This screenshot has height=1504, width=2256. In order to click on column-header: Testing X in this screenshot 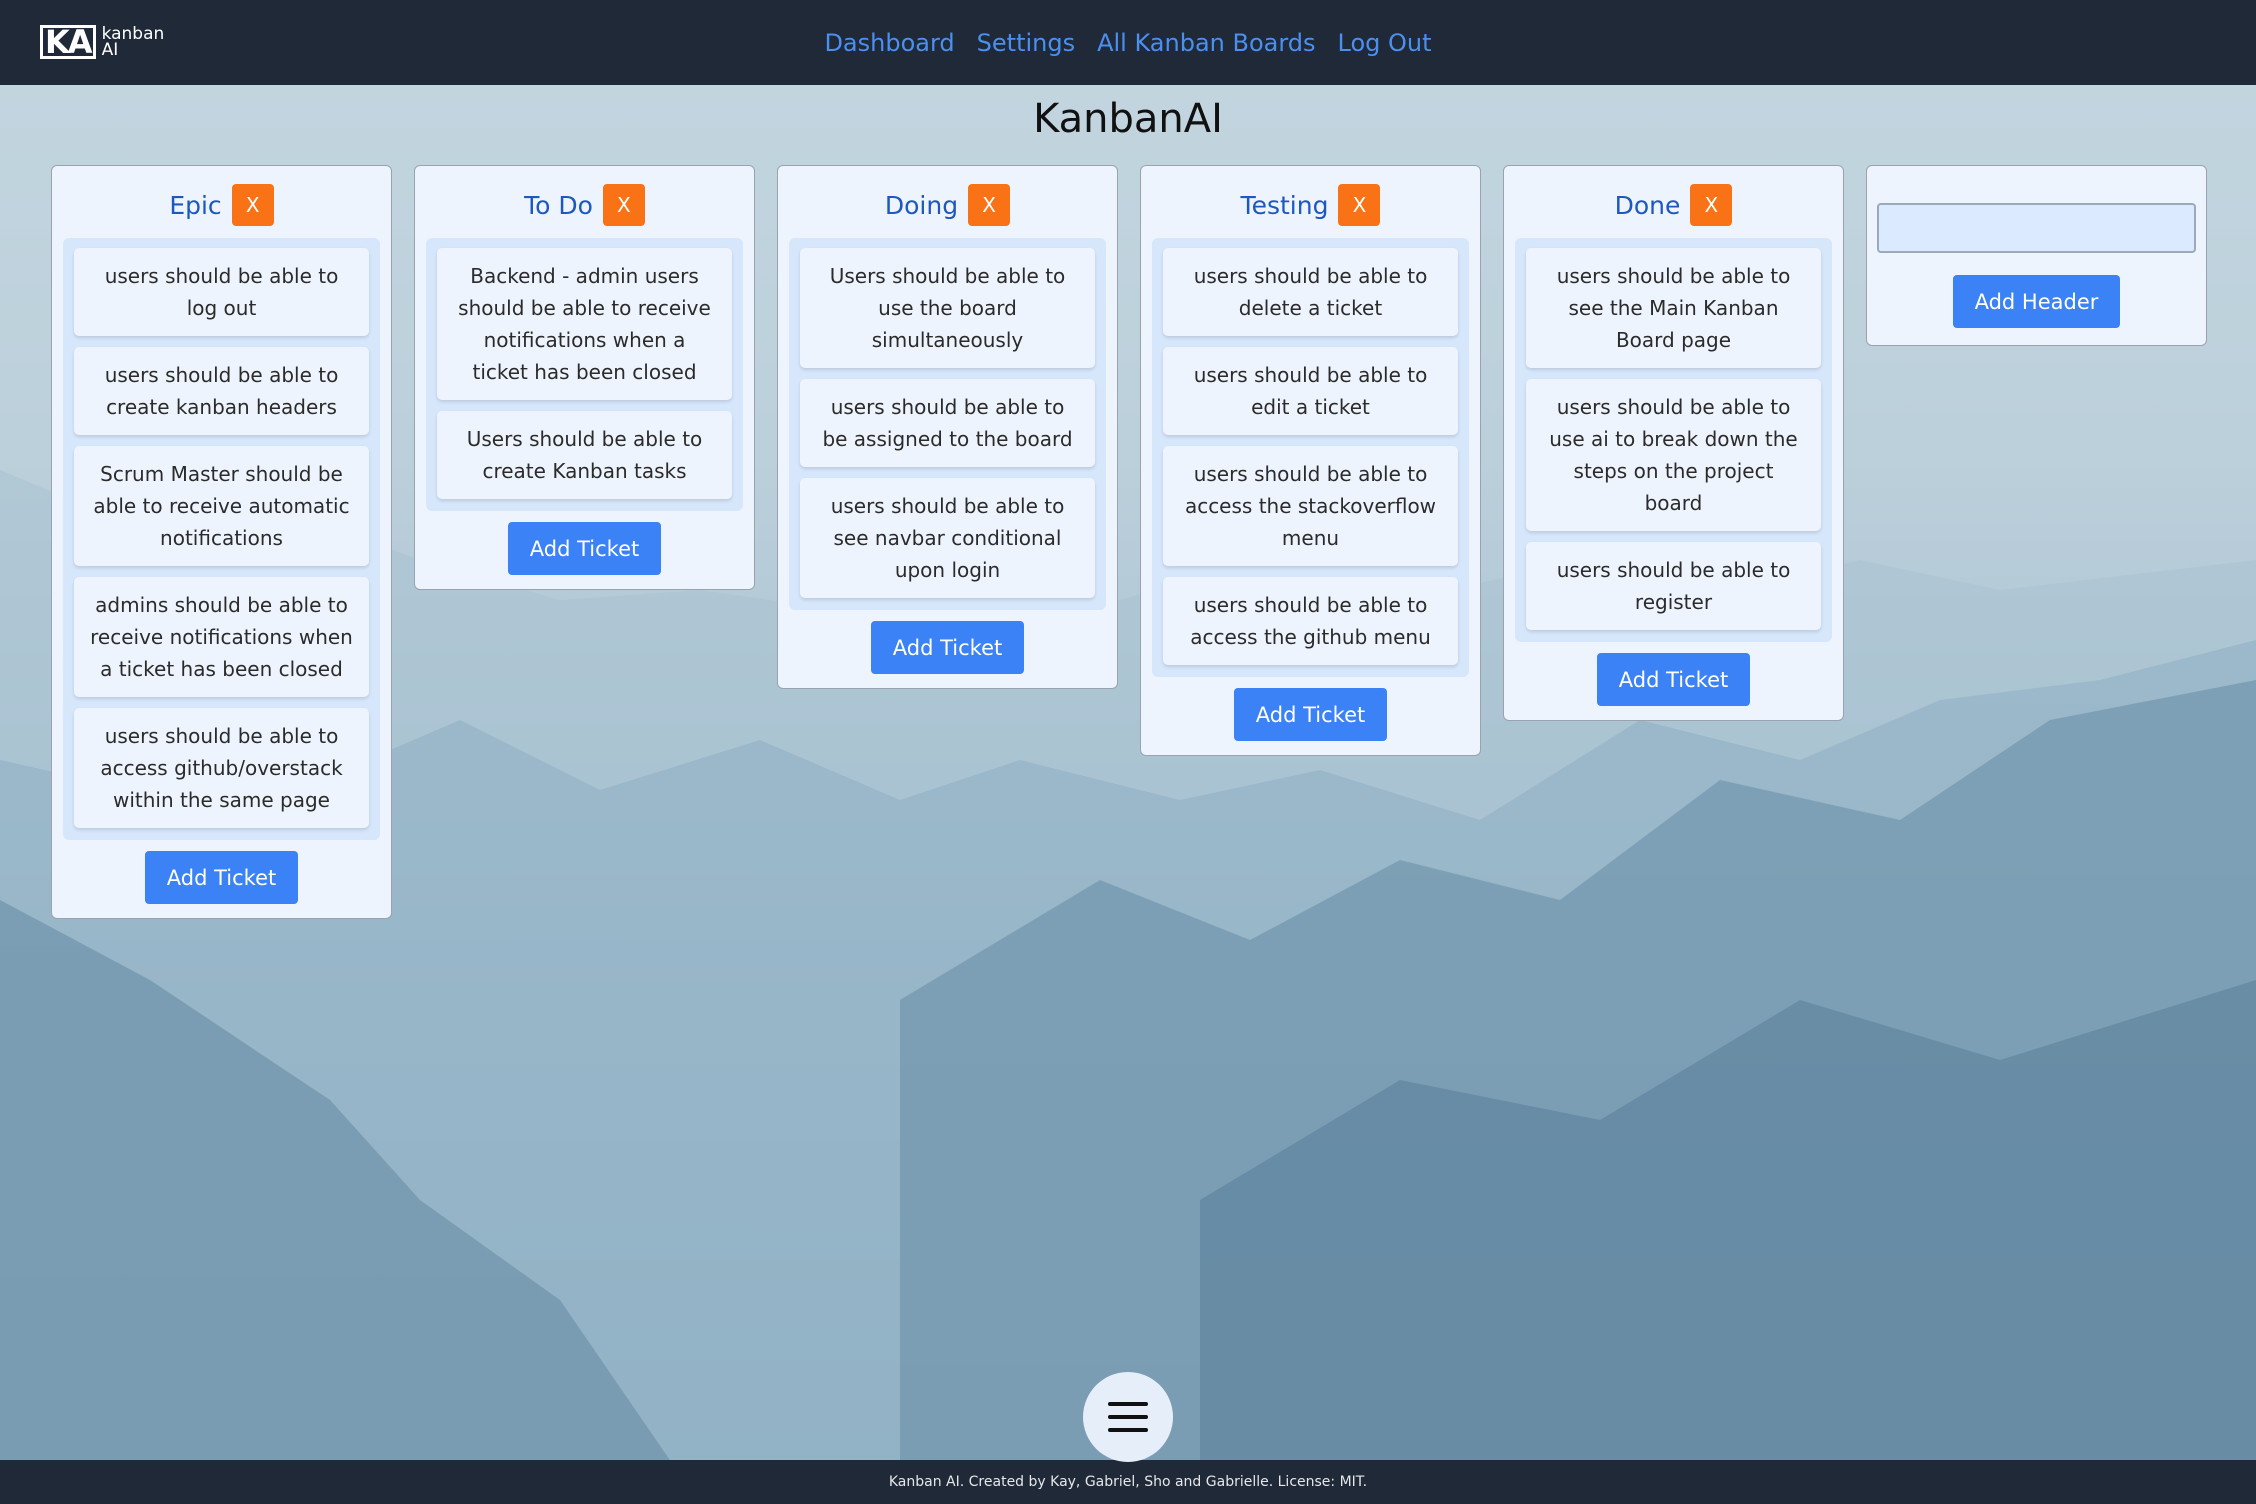, I will do `click(1310, 202)`.